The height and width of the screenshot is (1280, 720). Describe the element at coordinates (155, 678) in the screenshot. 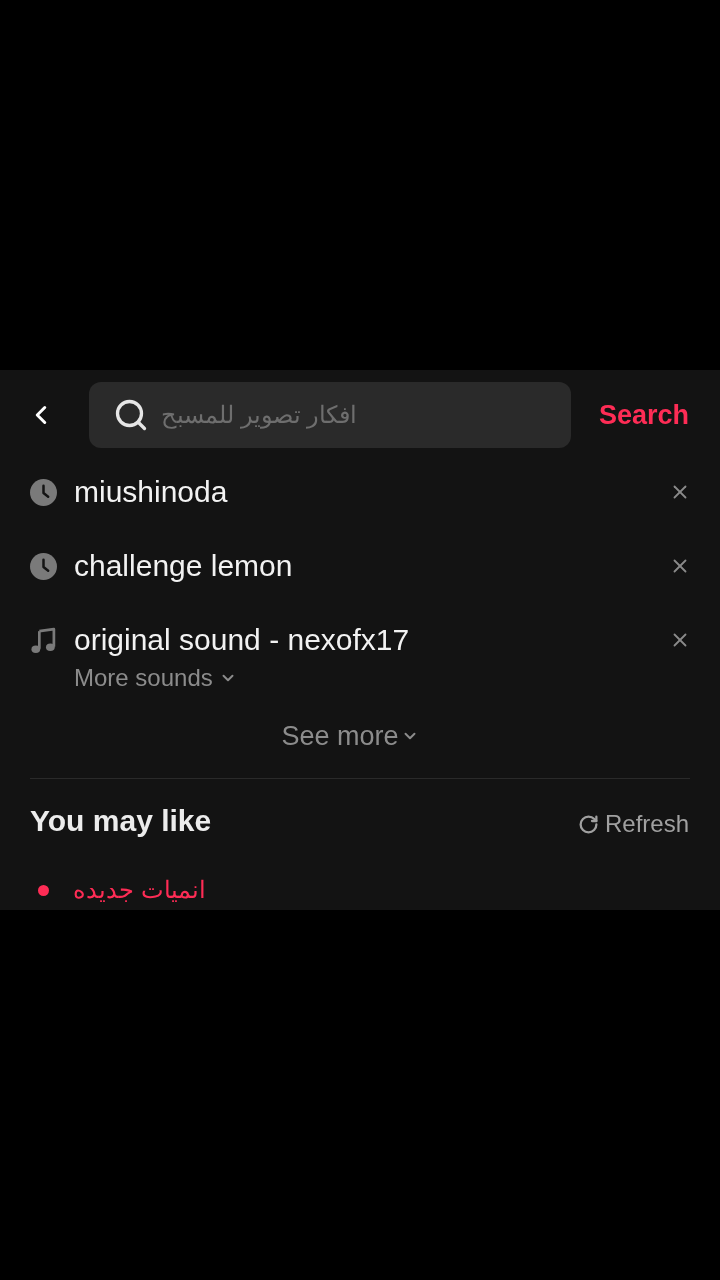

I see `more-sounds-button: More sounds` at that location.